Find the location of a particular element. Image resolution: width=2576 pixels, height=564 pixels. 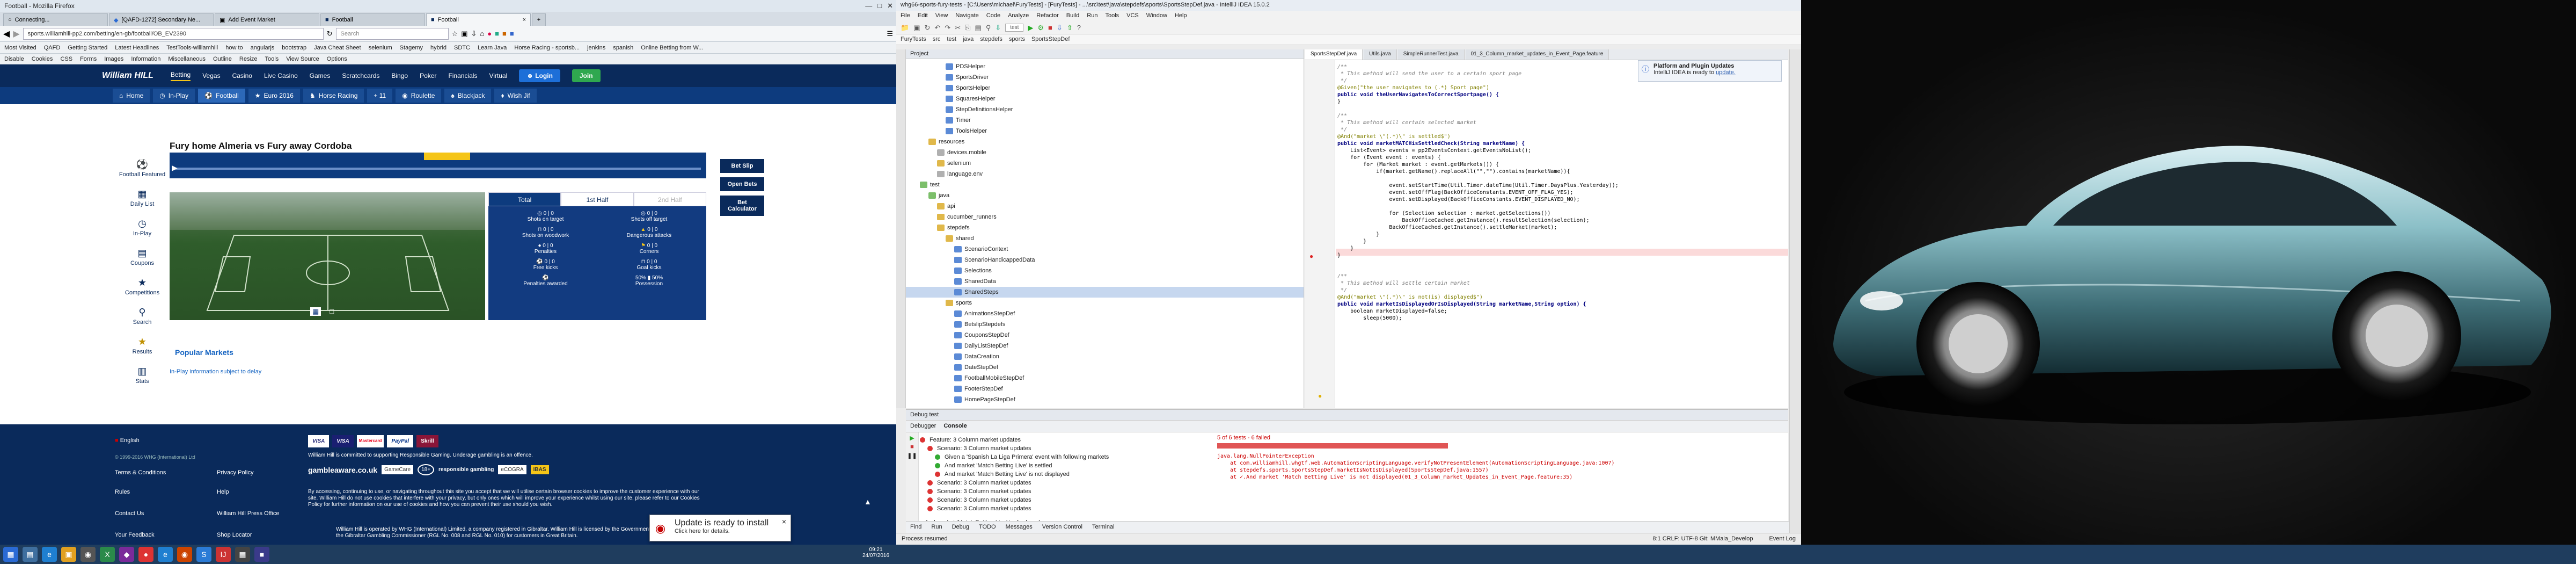

footer-link: Contact Us is located at coordinates (129, 513).